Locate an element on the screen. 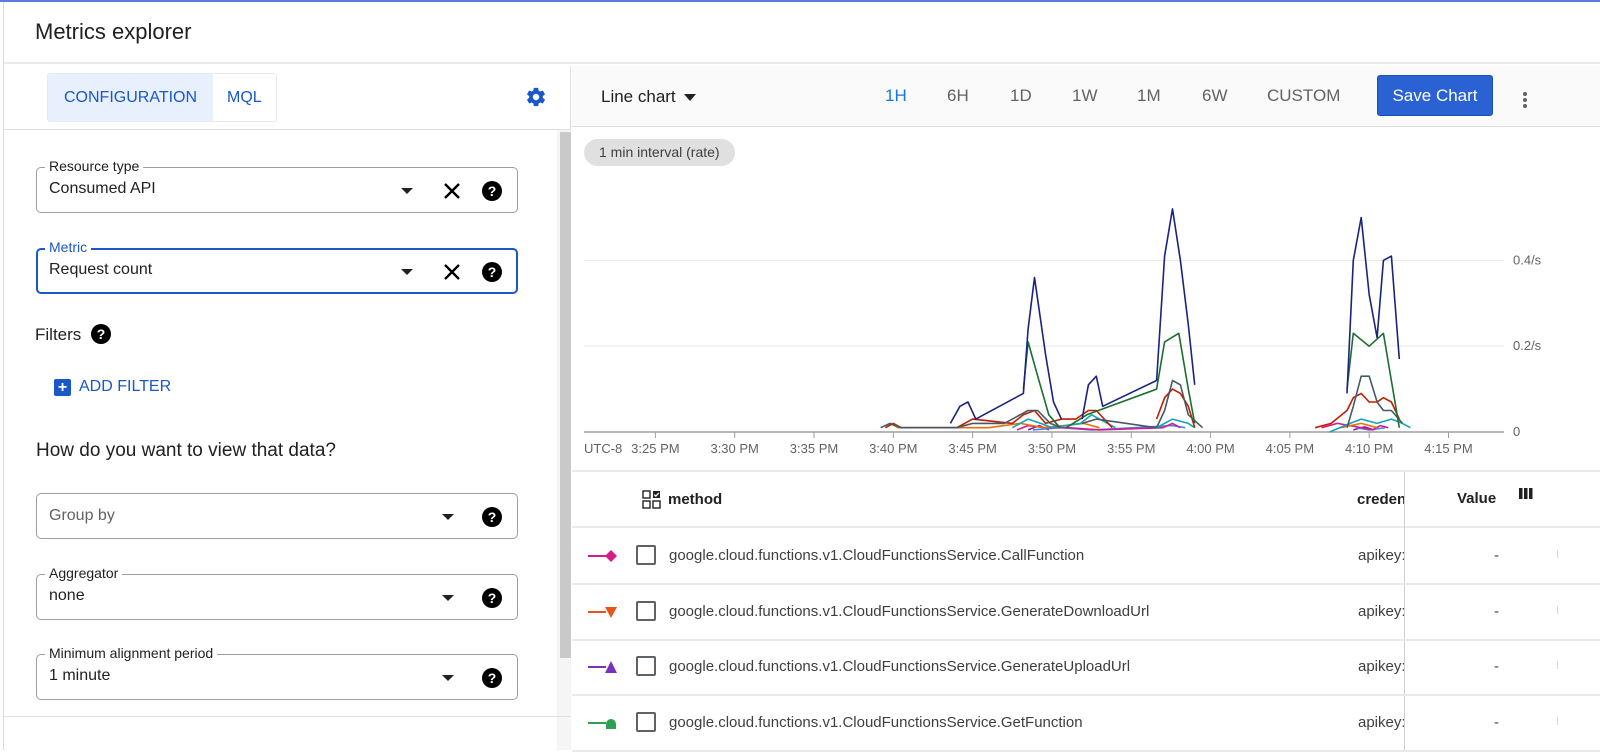 The height and width of the screenshot is (752, 1600). aggregator-field: Aggregator none ? is located at coordinates (277, 592).